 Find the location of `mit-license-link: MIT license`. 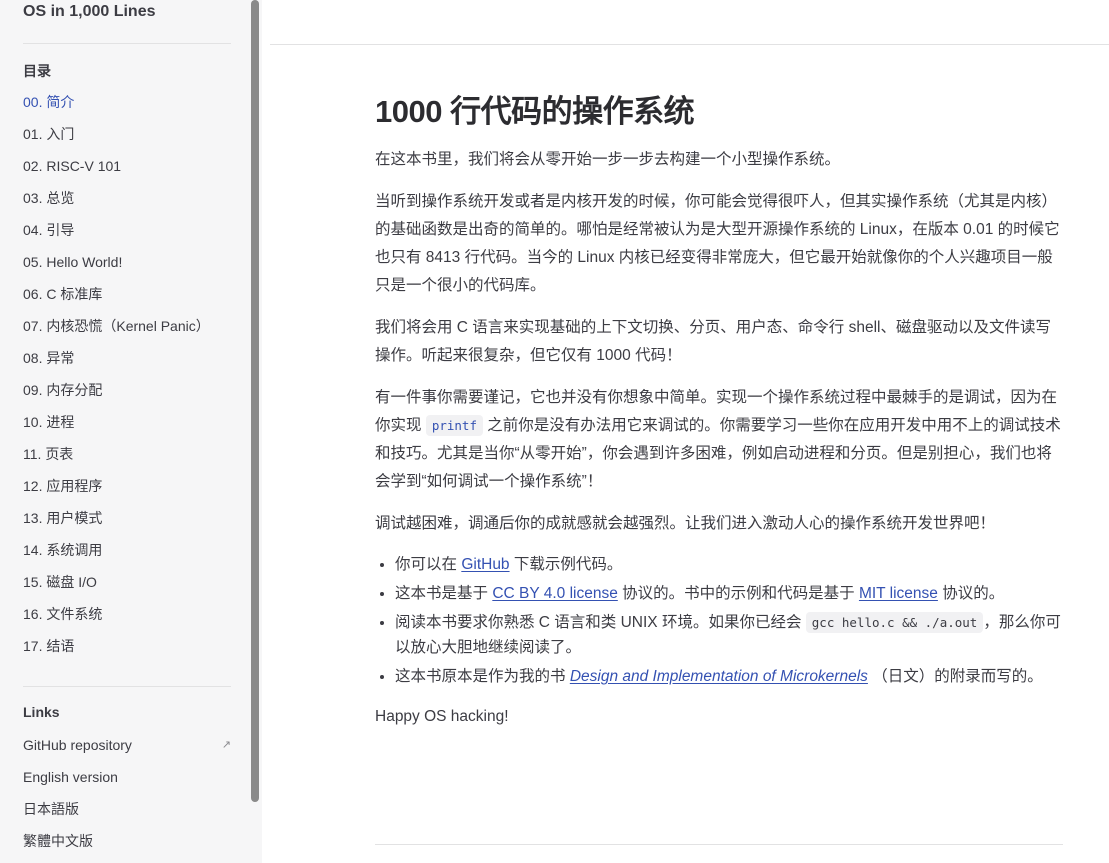

mit-license-link: MIT license is located at coordinates (898, 593).